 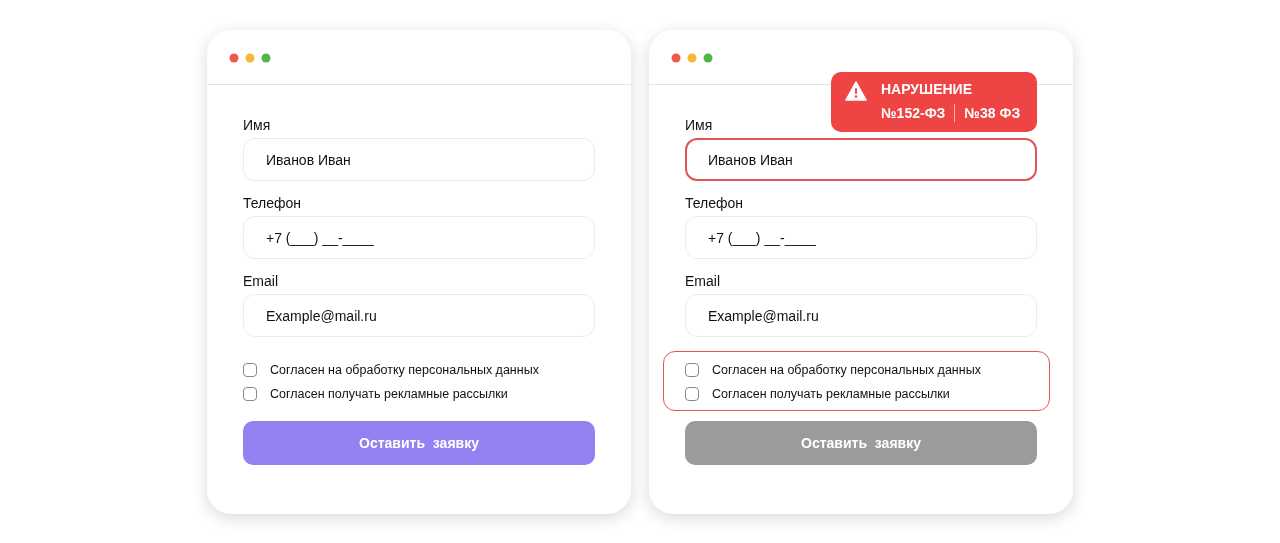 I want to click on law-reference: №38 ФЗ, so click(x=992, y=113).